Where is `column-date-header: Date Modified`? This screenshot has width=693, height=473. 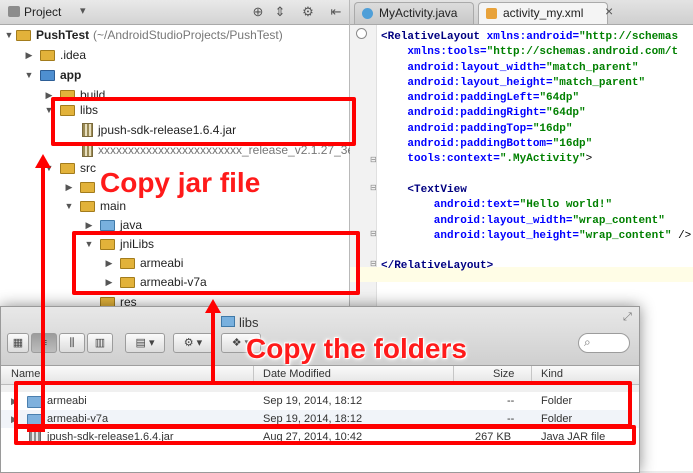 column-date-header: Date Modified is located at coordinates (297, 374).